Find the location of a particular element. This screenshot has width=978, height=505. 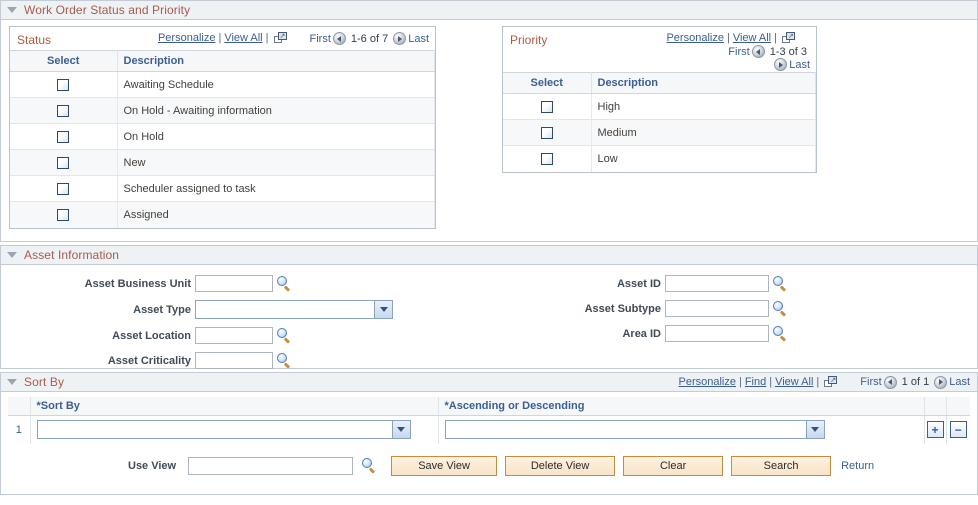

delete-view-button: Delete View is located at coordinates (560, 465).